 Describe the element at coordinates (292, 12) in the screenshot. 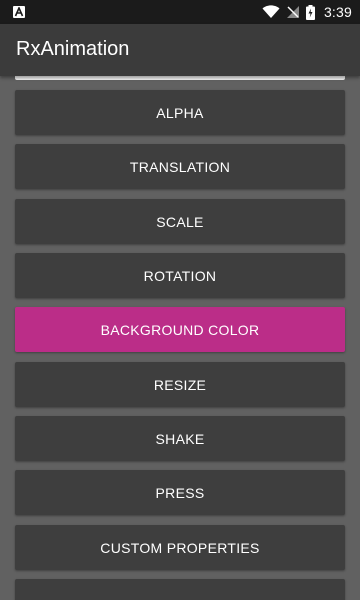

I see `no-signal-icon` at that location.